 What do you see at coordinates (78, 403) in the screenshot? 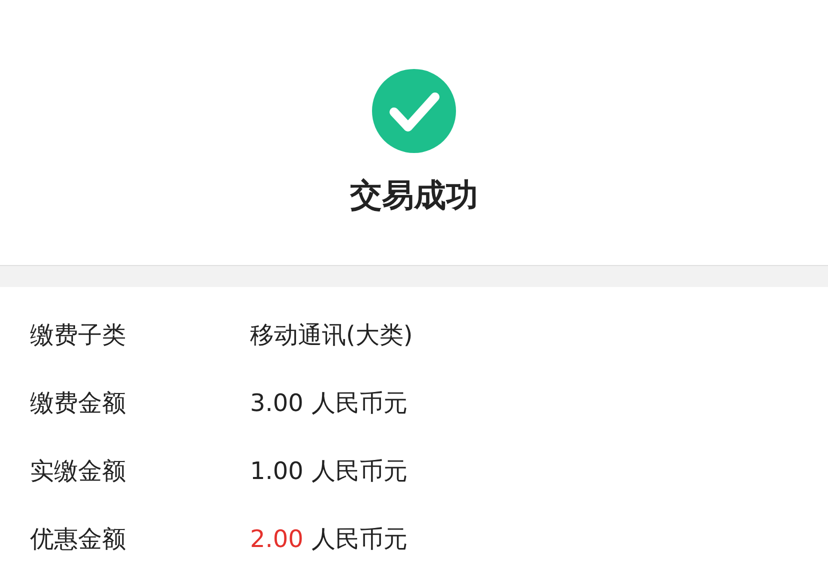
I see `detail-label: 缴费金额` at bounding box center [78, 403].